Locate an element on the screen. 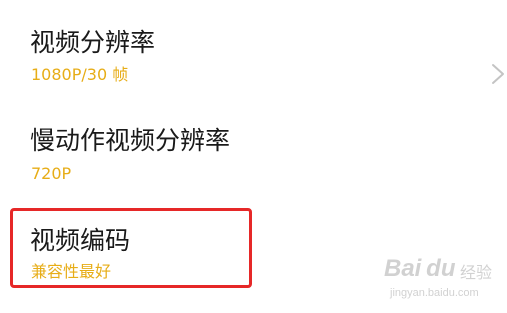 The image size is (507, 313). setting-title: 慢动作视频分辨率 is located at coordinates (130, 140).